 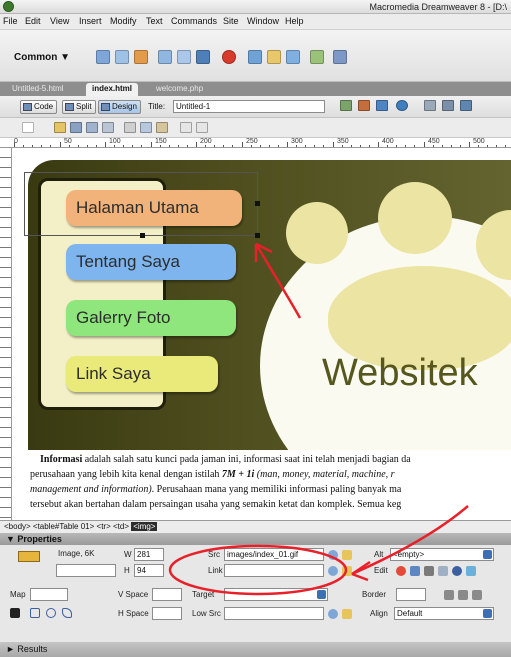 I want to click on resize-handle-corner, so click(x=257, y=235).